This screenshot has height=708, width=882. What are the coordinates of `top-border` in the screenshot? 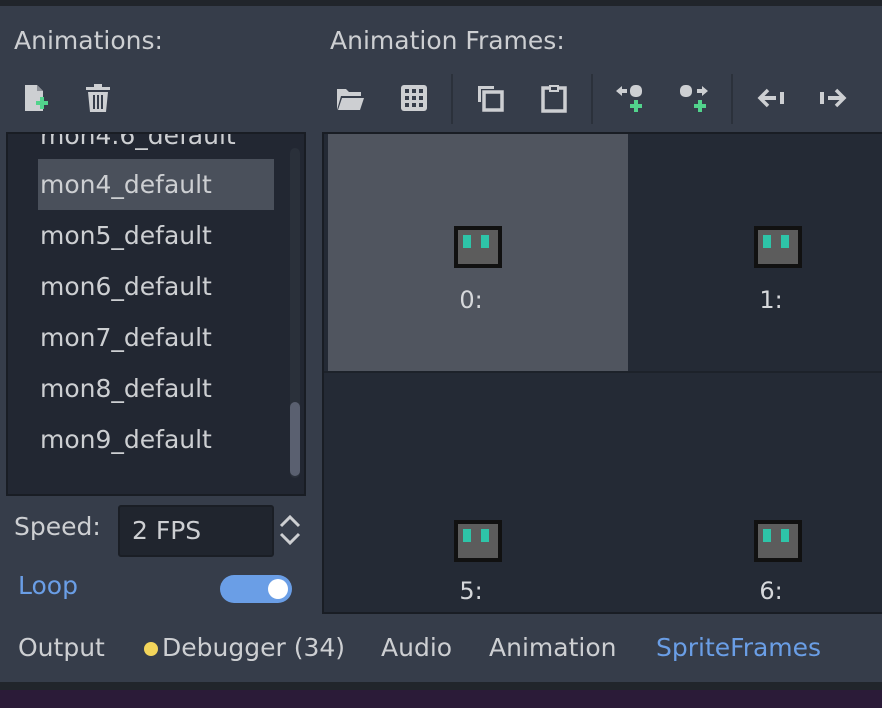 It's located at (441, 3).